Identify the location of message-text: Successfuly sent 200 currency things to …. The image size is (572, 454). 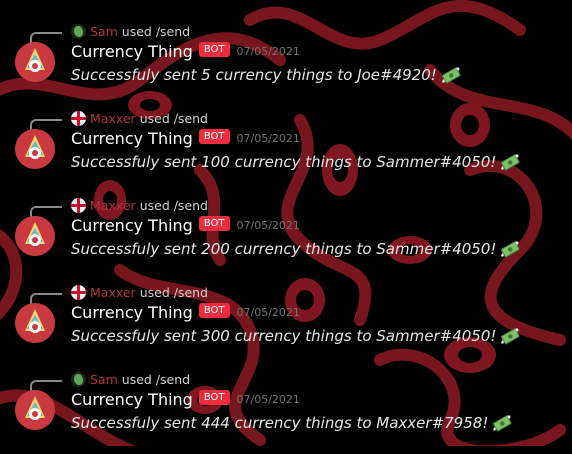
(284, 249).